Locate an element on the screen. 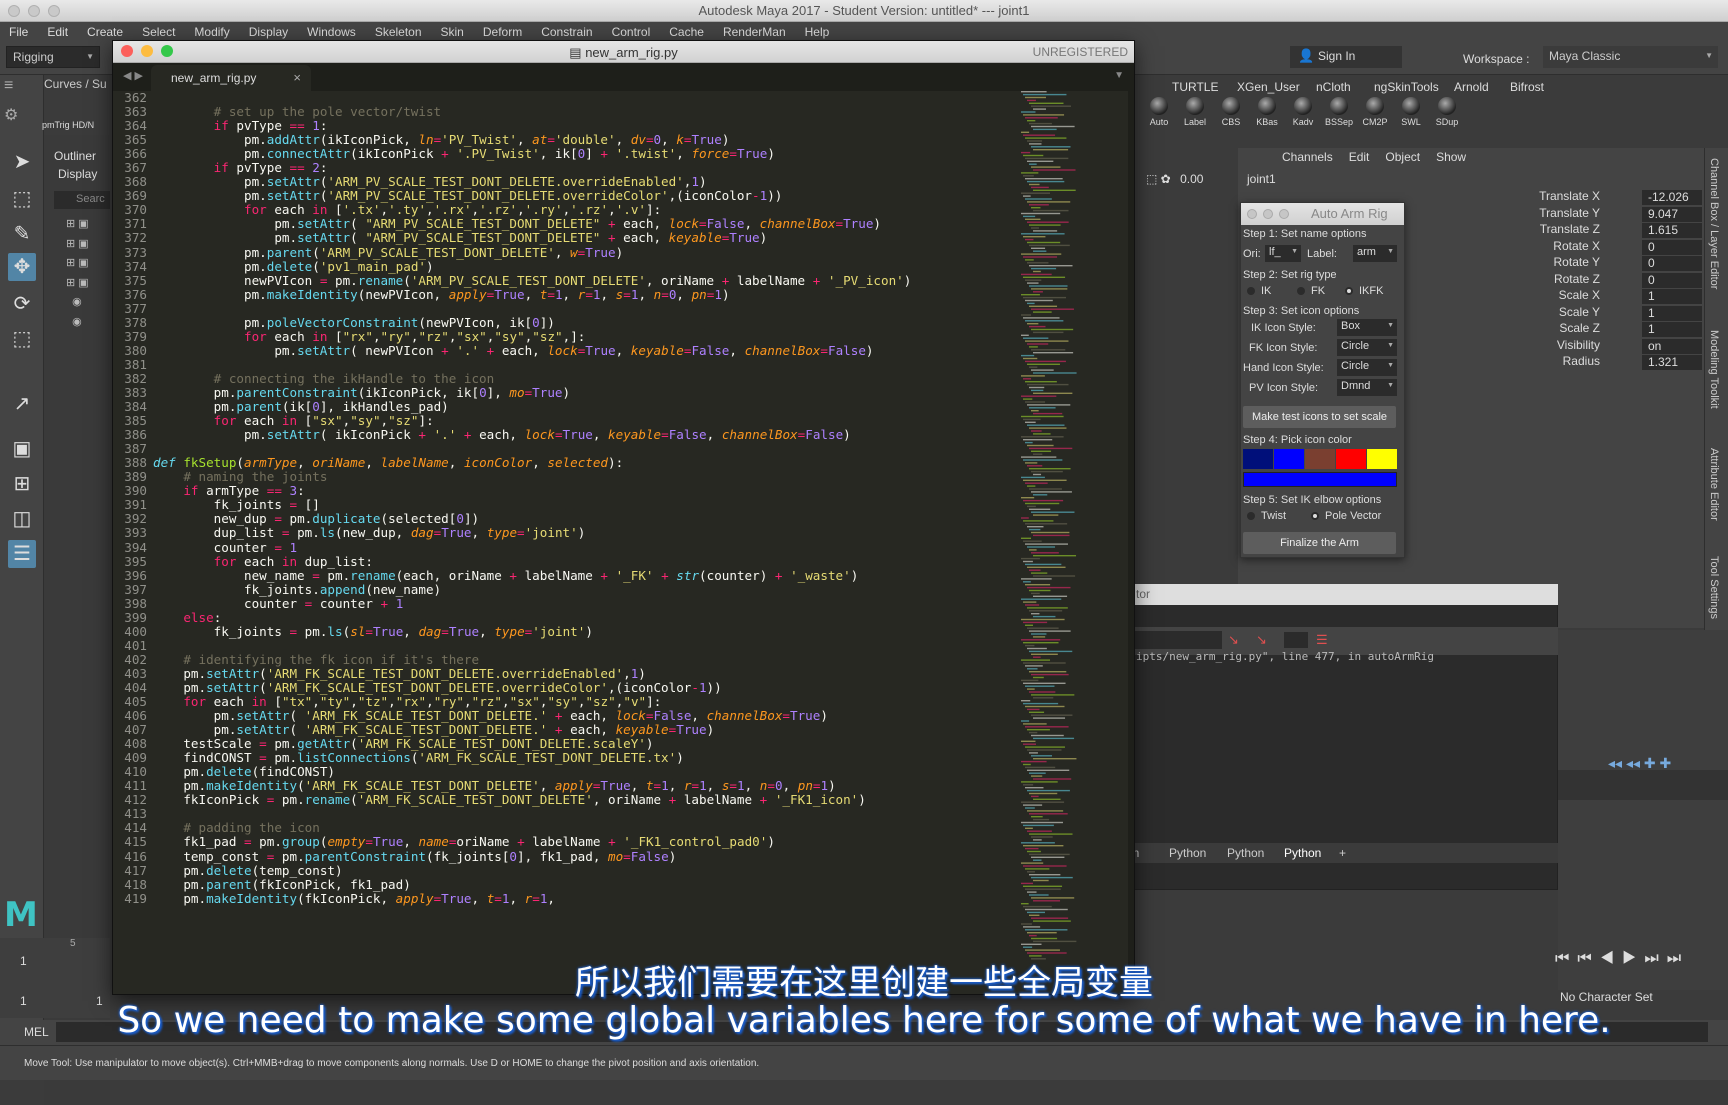 Image resolution: width=1728 pixels, height=1105 pixels. finalize-arm-button: Finalize the Arm is located at coordinates (1319, 543).